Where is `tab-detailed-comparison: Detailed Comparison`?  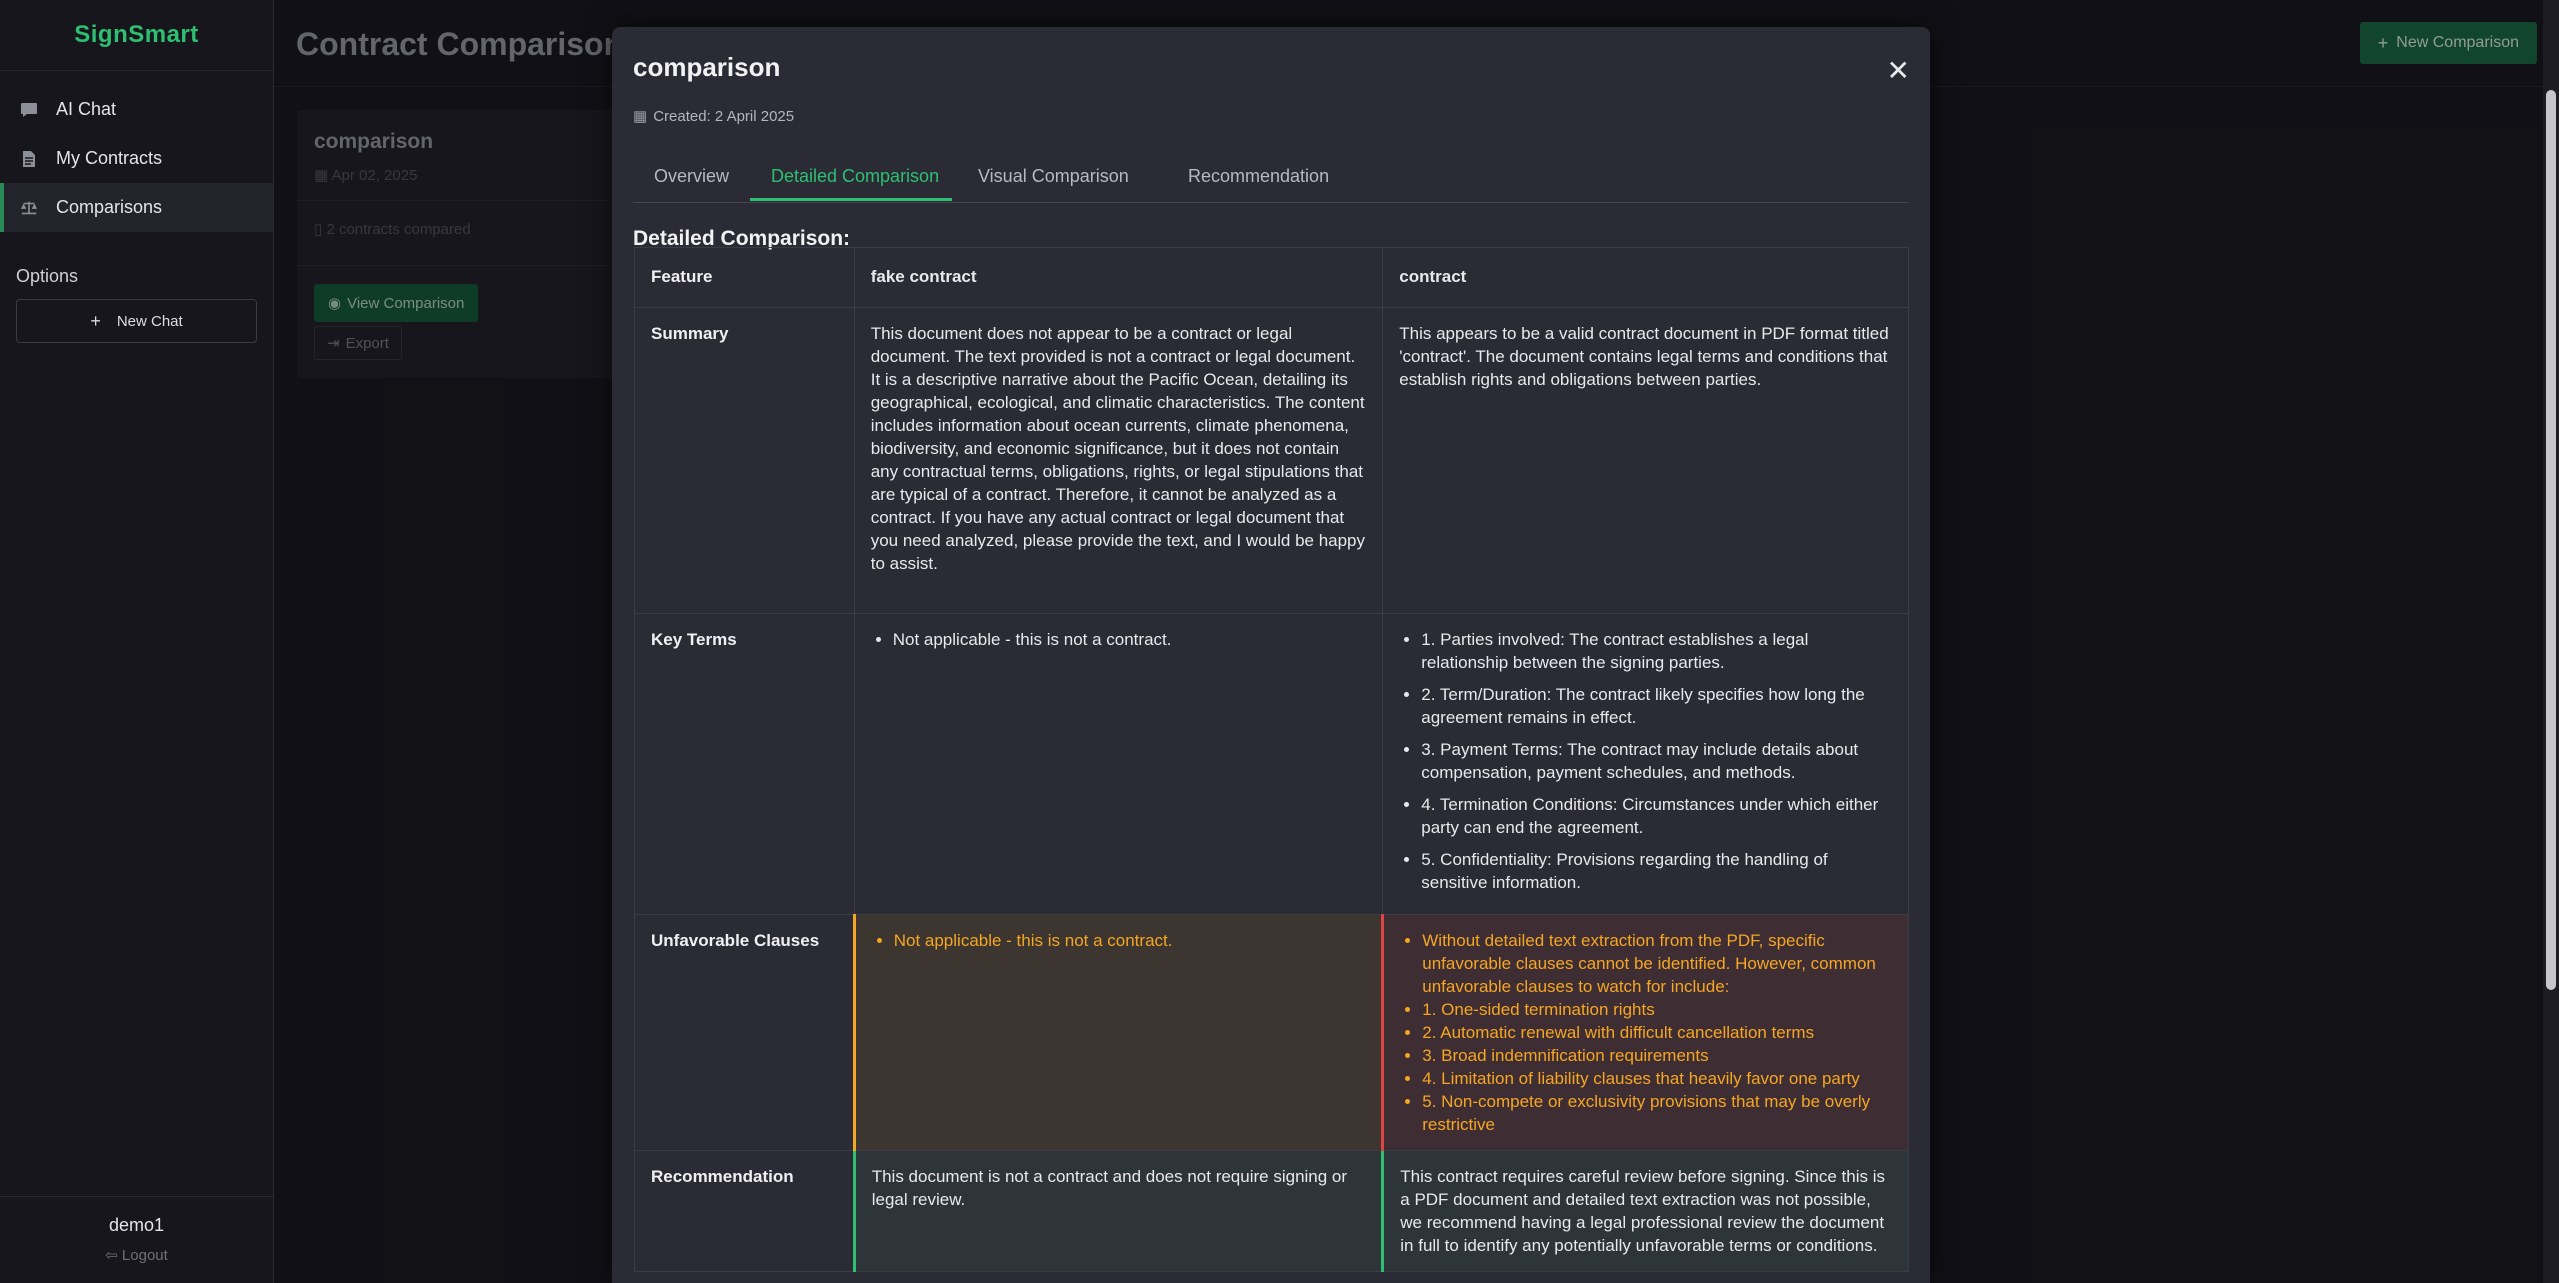 tab-detailed-comparison: Detailed Comparison is located at coordinates (855, 176).